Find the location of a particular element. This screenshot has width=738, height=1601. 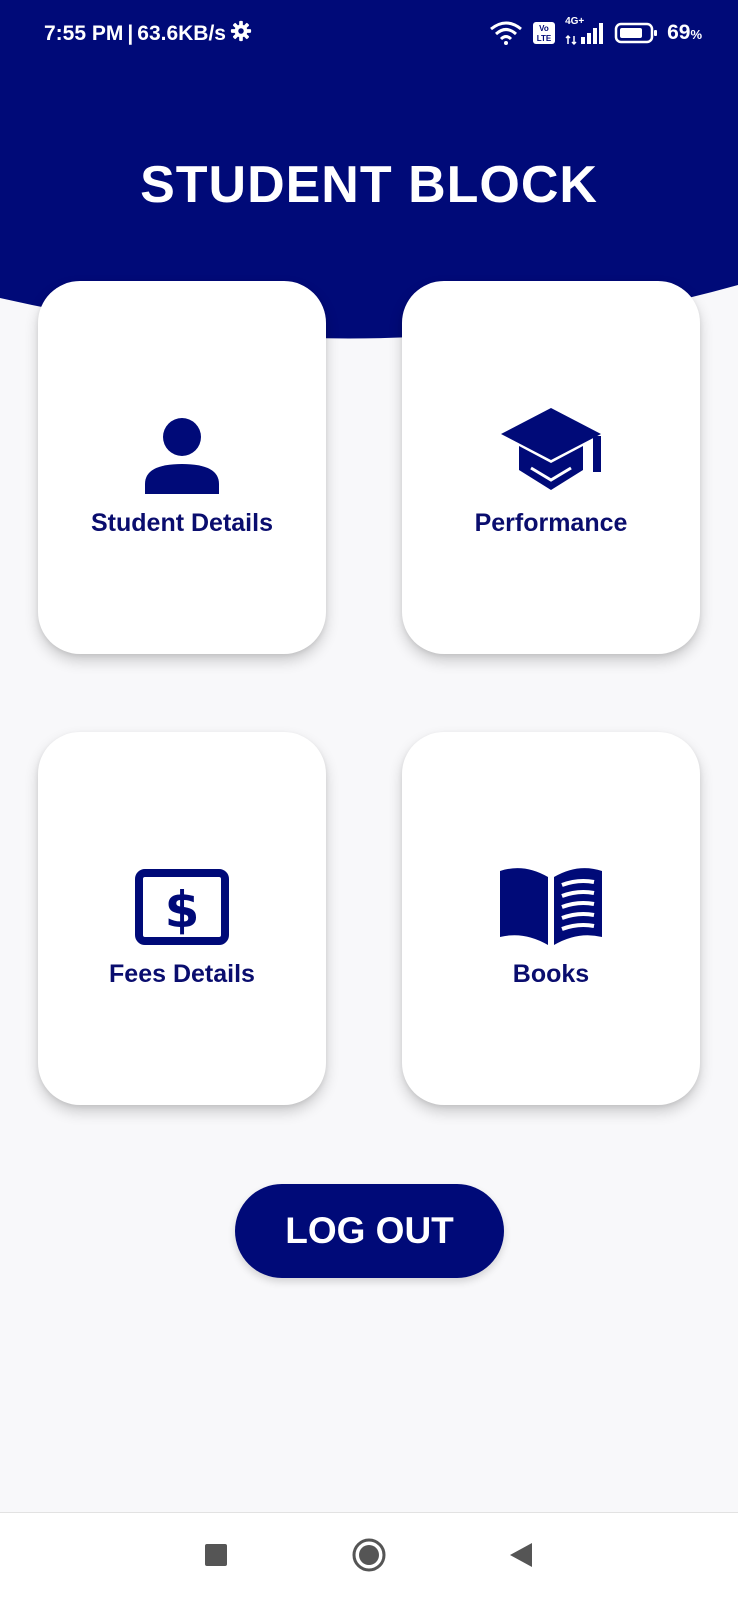

status-left: 7:55 PM | 63.6KB/s is located at coordinates (148, 34).